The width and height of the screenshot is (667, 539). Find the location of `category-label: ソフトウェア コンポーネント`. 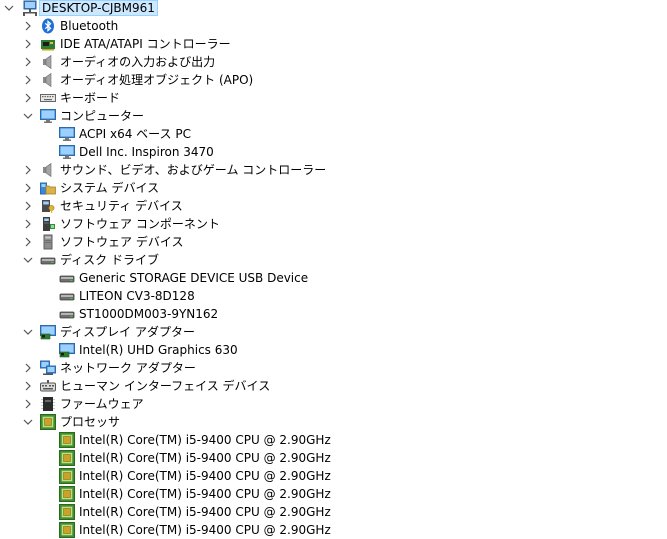

category-label: ソフトウェア コンポーネント is located at coordinates (140, 224).